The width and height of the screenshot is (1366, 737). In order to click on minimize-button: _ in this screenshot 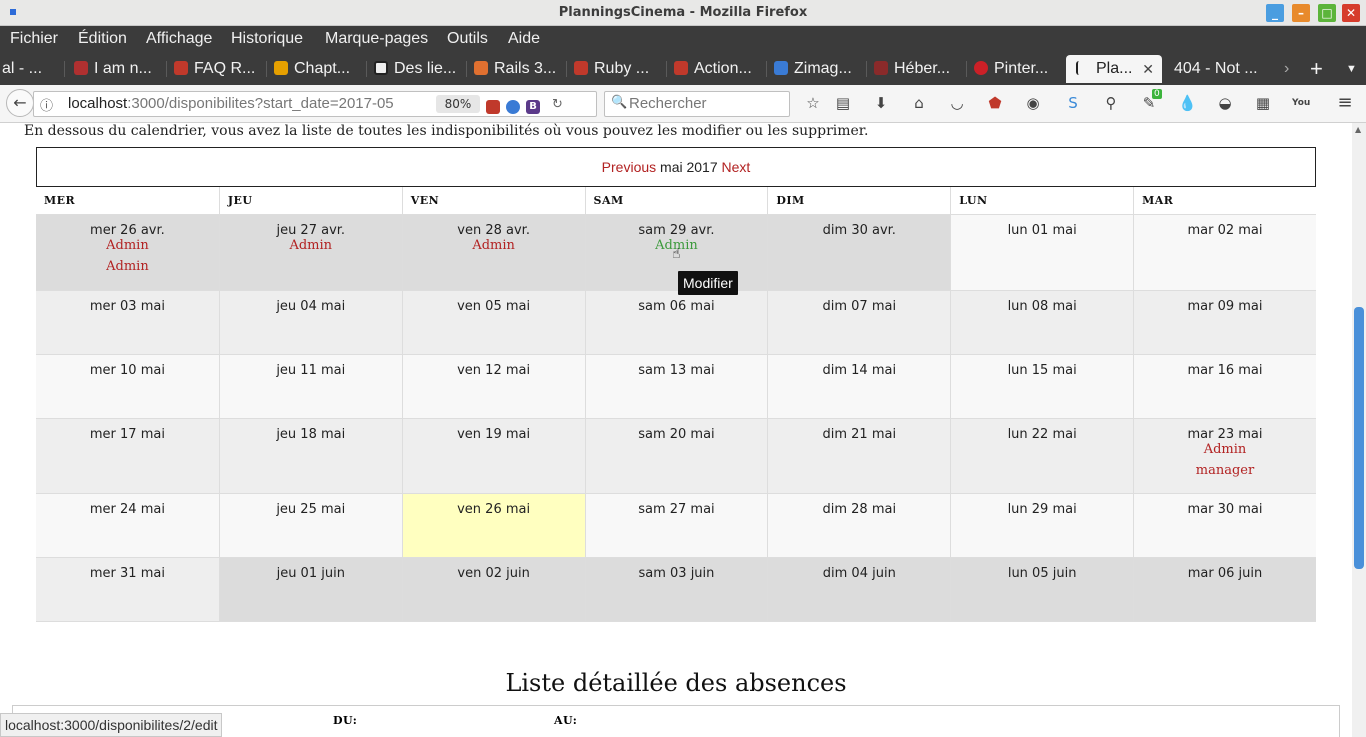, I will do `click(1275, 13)`.